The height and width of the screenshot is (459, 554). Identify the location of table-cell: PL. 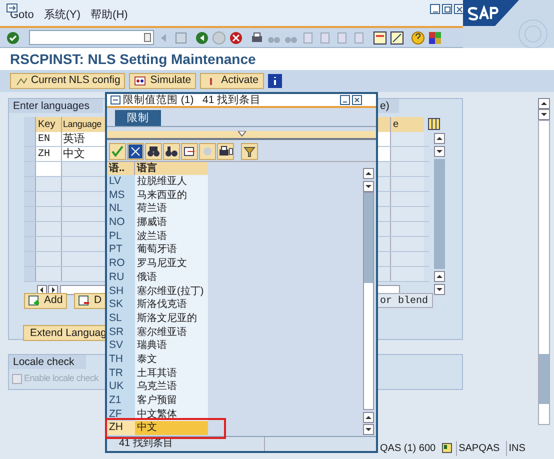
(121, 237).